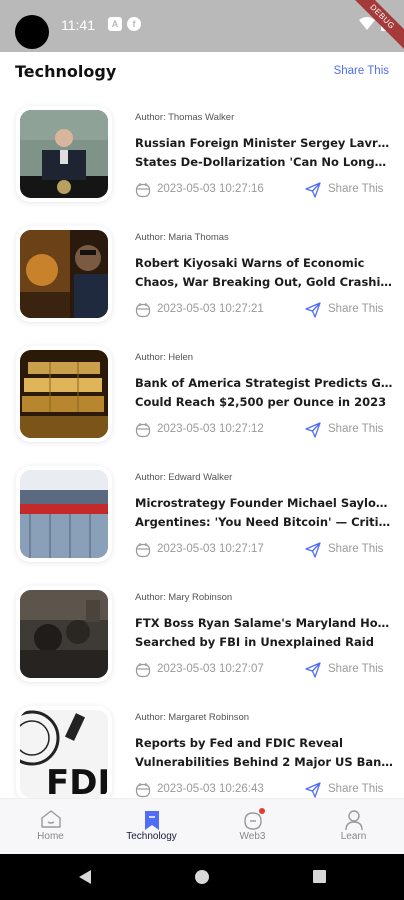 Image resolution: width=404 pixels, height=900 pixels. What do you see at coordinates (250, 263) in the screenshot?
I see `article-title-line: Robert Kiyosaki Warns of Economic` at bounding box center [250, 263].